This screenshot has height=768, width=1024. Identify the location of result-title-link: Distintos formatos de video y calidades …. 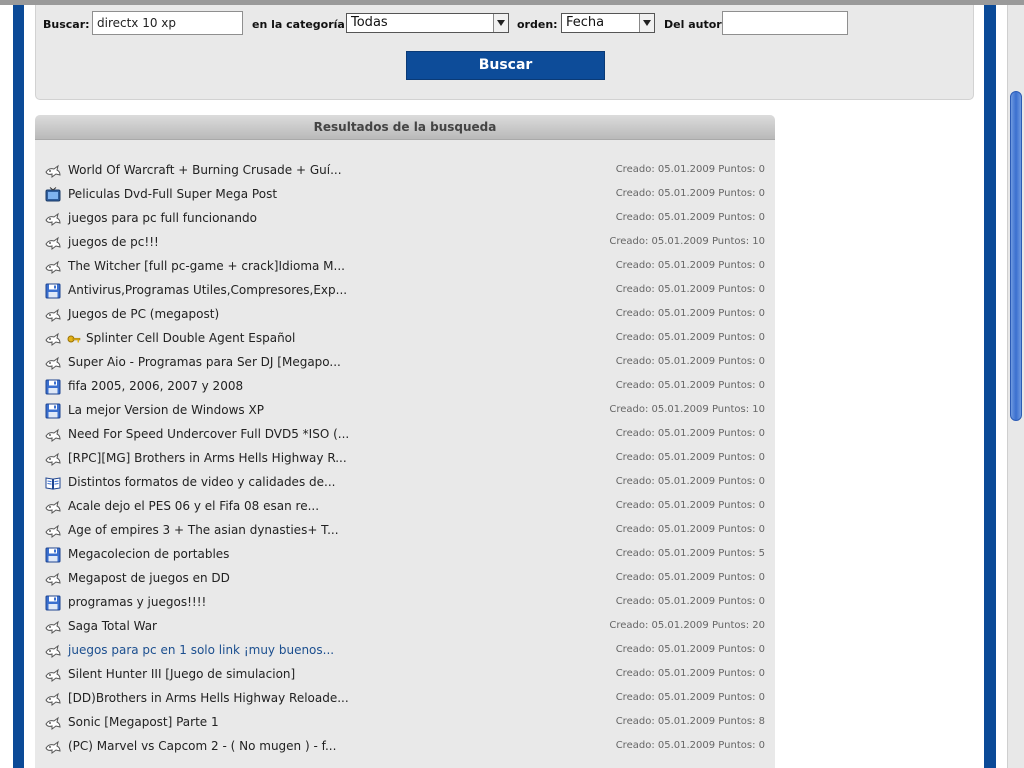
(201, 482).